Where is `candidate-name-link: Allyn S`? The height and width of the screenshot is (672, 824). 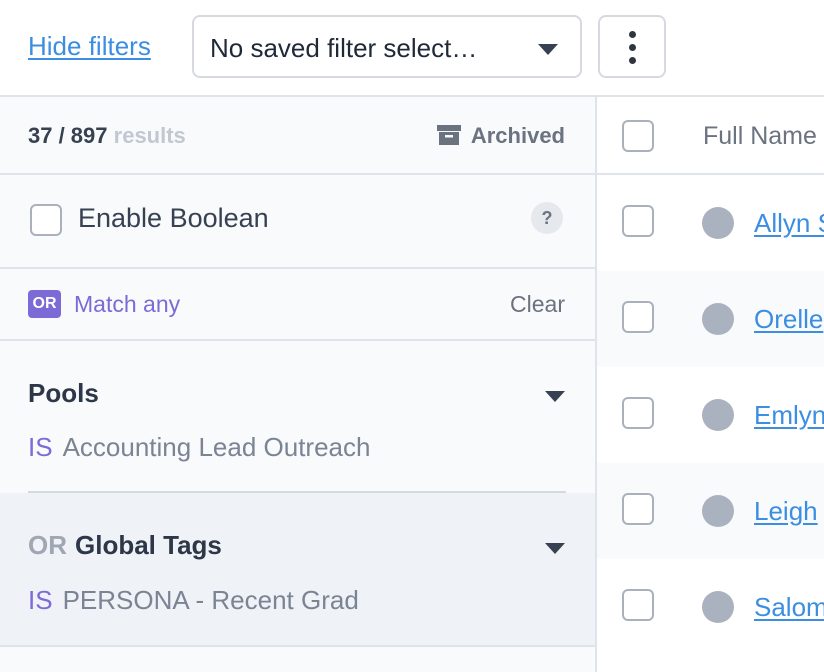 candidate-name-link: Allyn S is located at coordinates (789, 223).